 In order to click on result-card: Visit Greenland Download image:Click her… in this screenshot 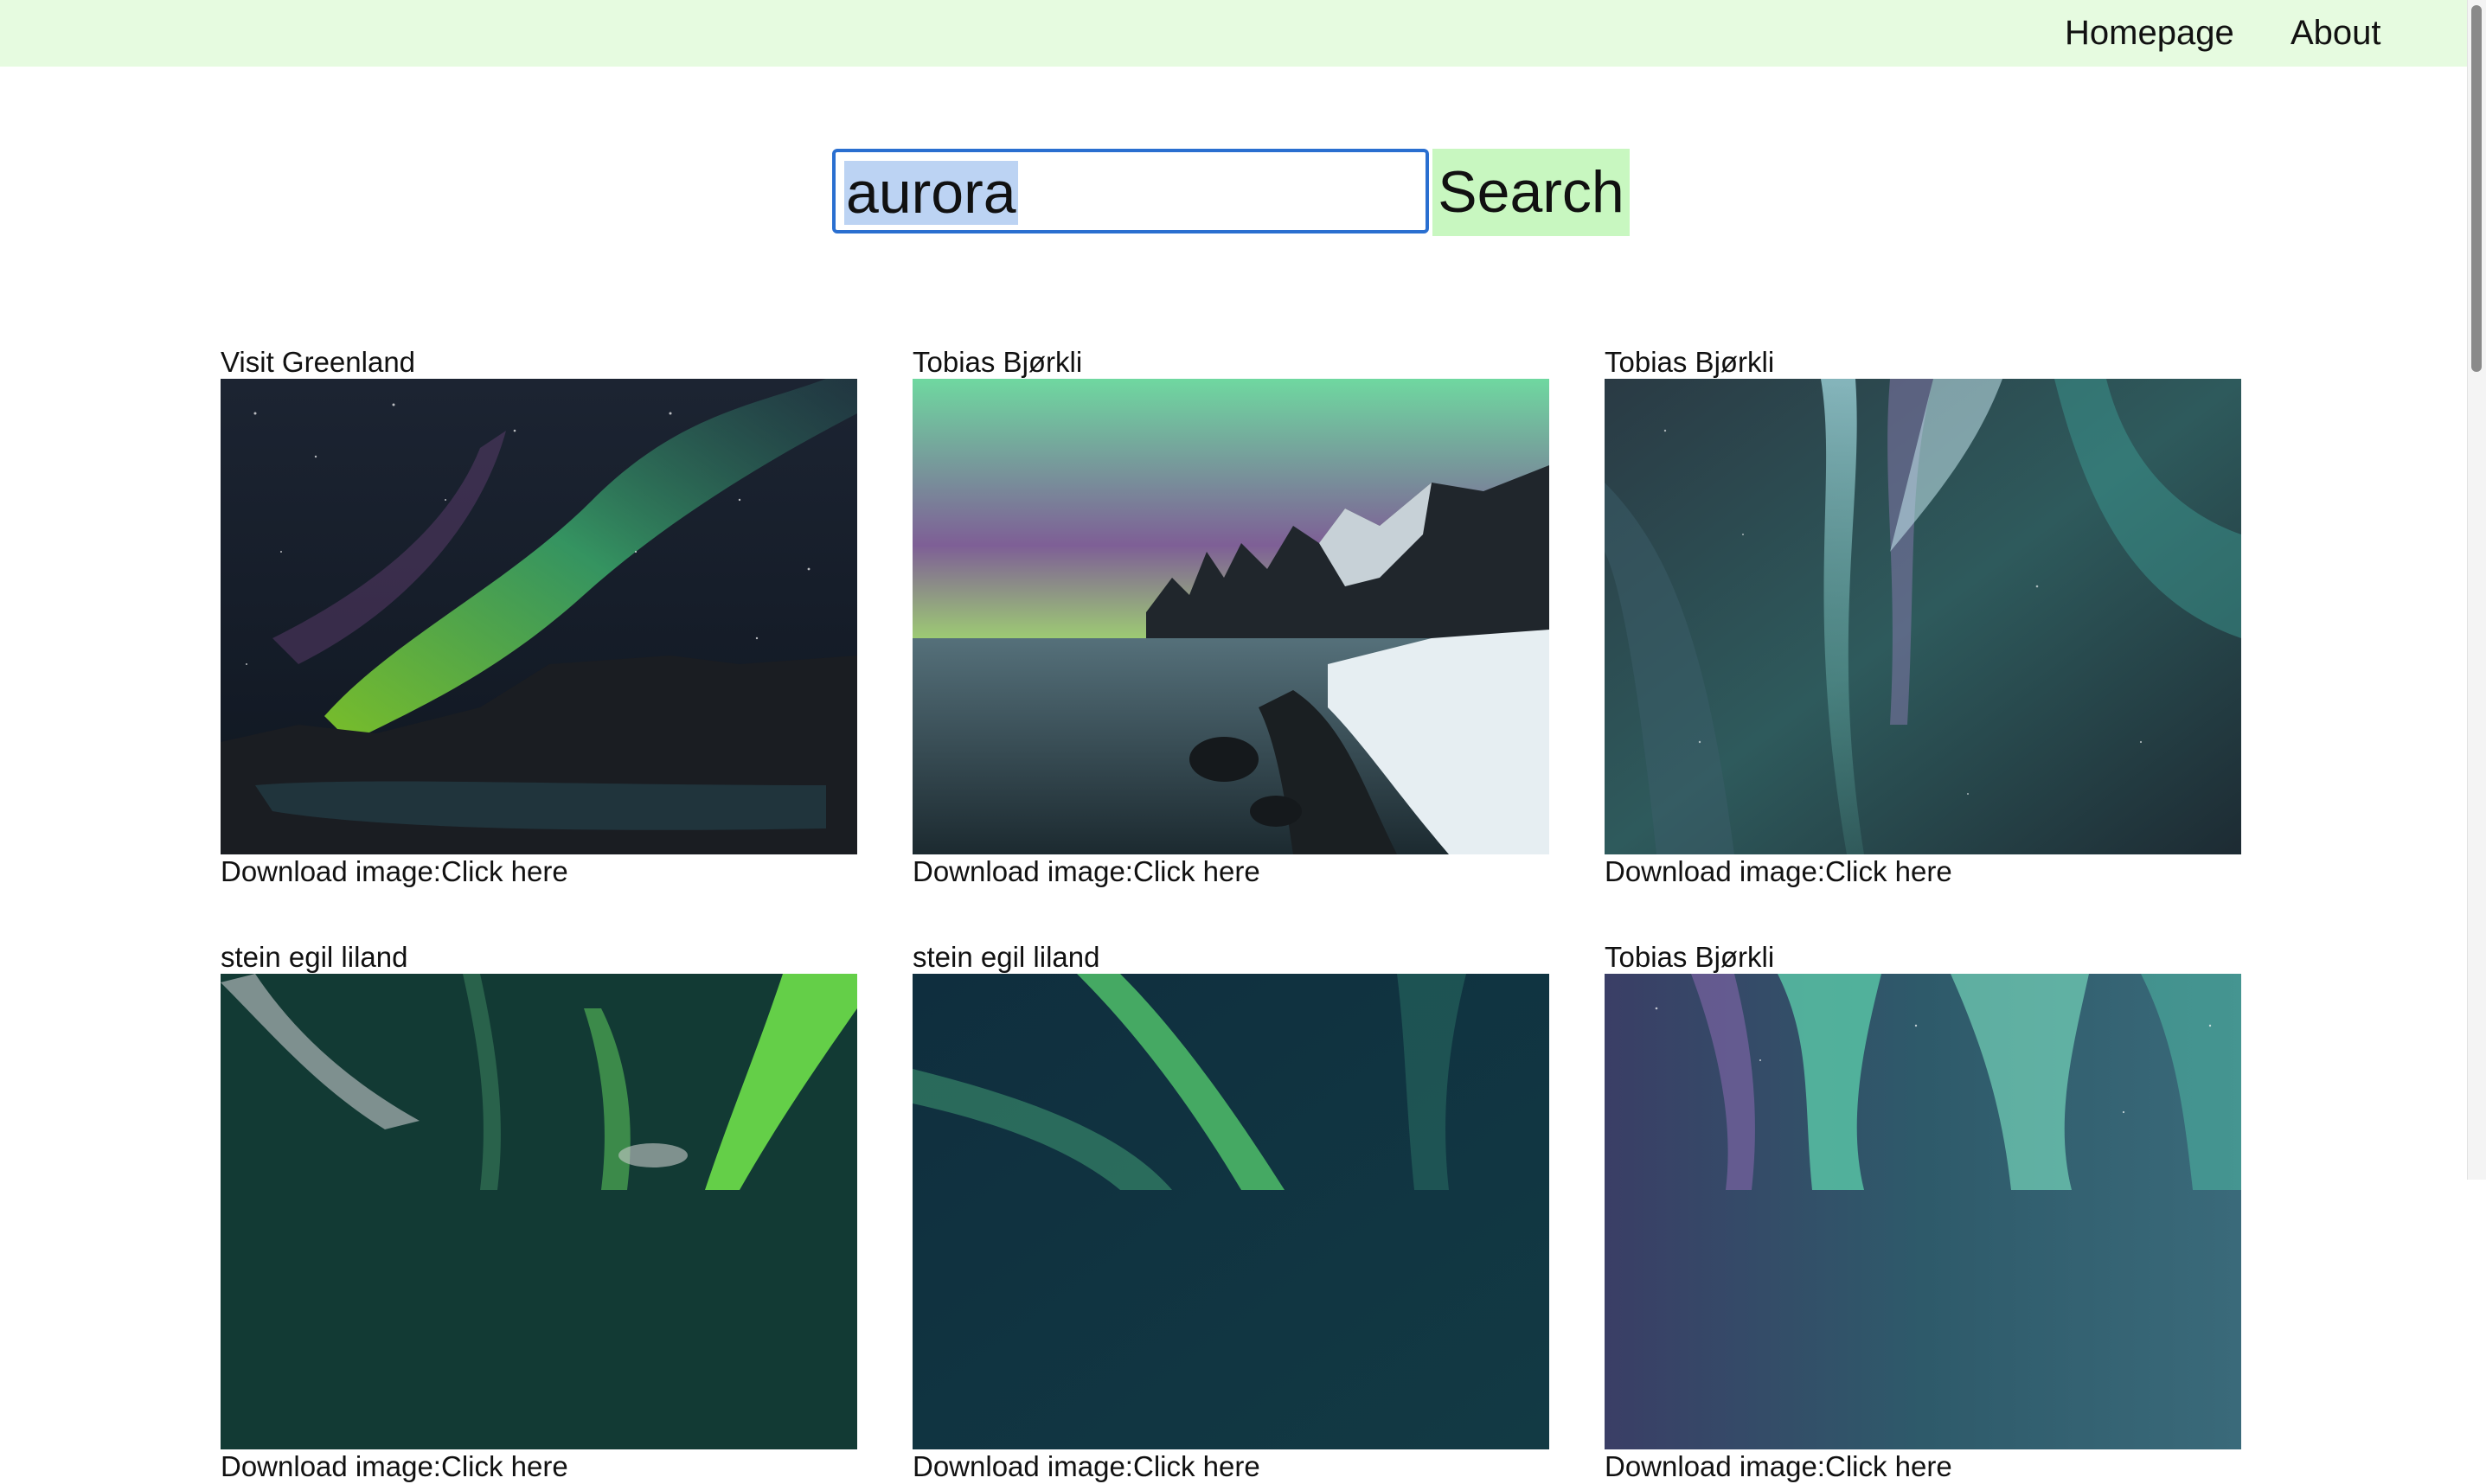, I will do `click(539, 617)`.